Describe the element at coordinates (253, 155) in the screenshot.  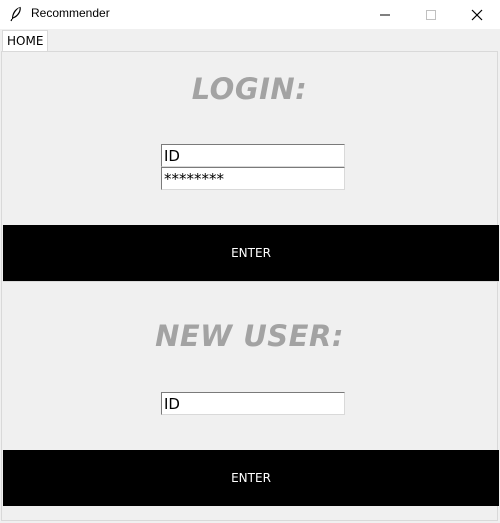
I see `login-id-field` at that location.